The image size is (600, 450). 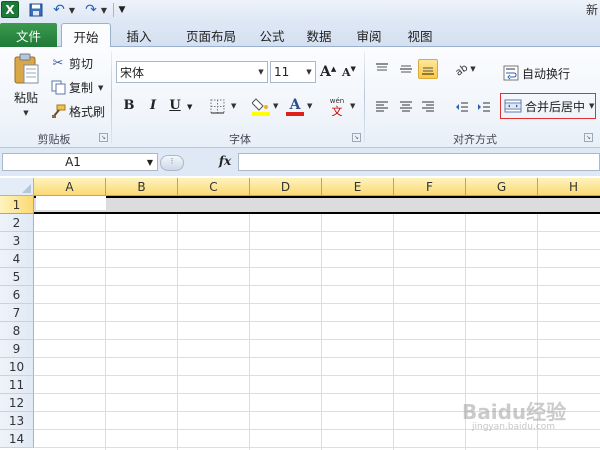 What do you see at coordinates (382, 107) in the screenshot?
I see `align-left-button` at bounding box center [382, 107].